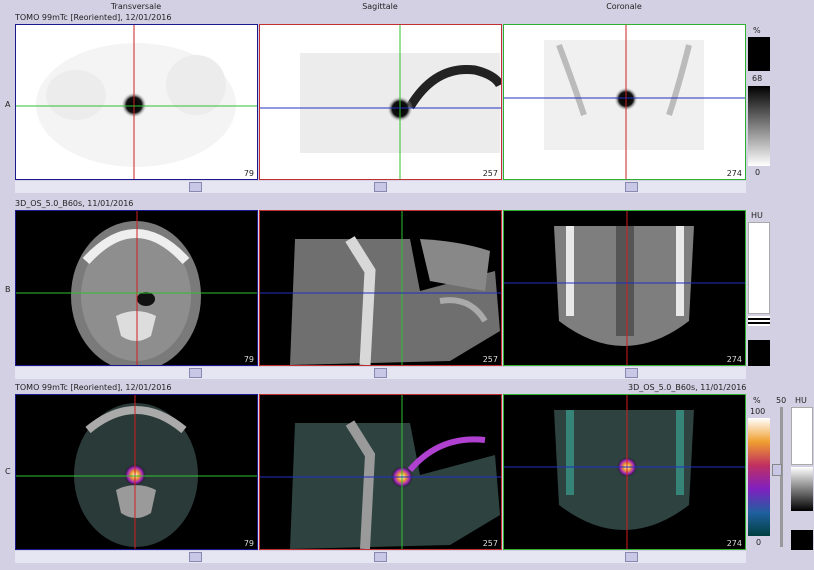 Image resolution: width=814 pixels, height=570 pixels. What do you see at coordinates (624, 288) in the screenshot?
I see `viewport-b-coronal: 274` at bounding box center [624, 288].